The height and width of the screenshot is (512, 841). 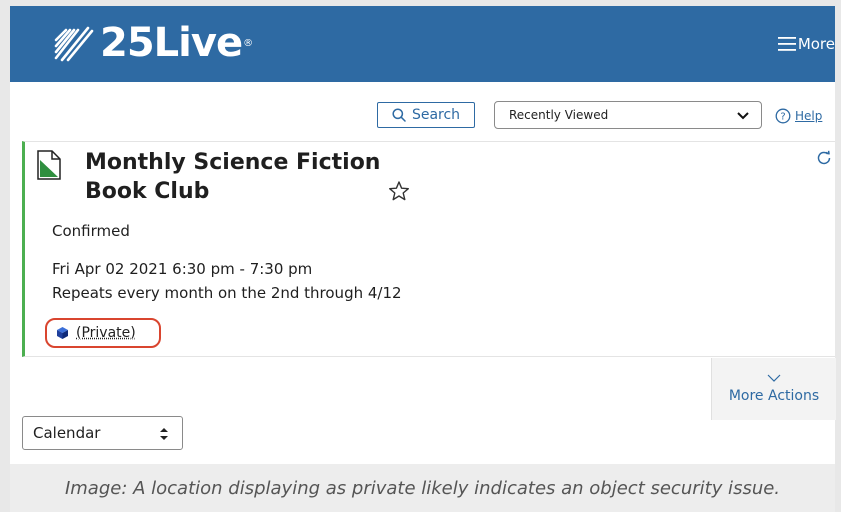 I want to click on search-button: Search, so click(x=426, y=115).